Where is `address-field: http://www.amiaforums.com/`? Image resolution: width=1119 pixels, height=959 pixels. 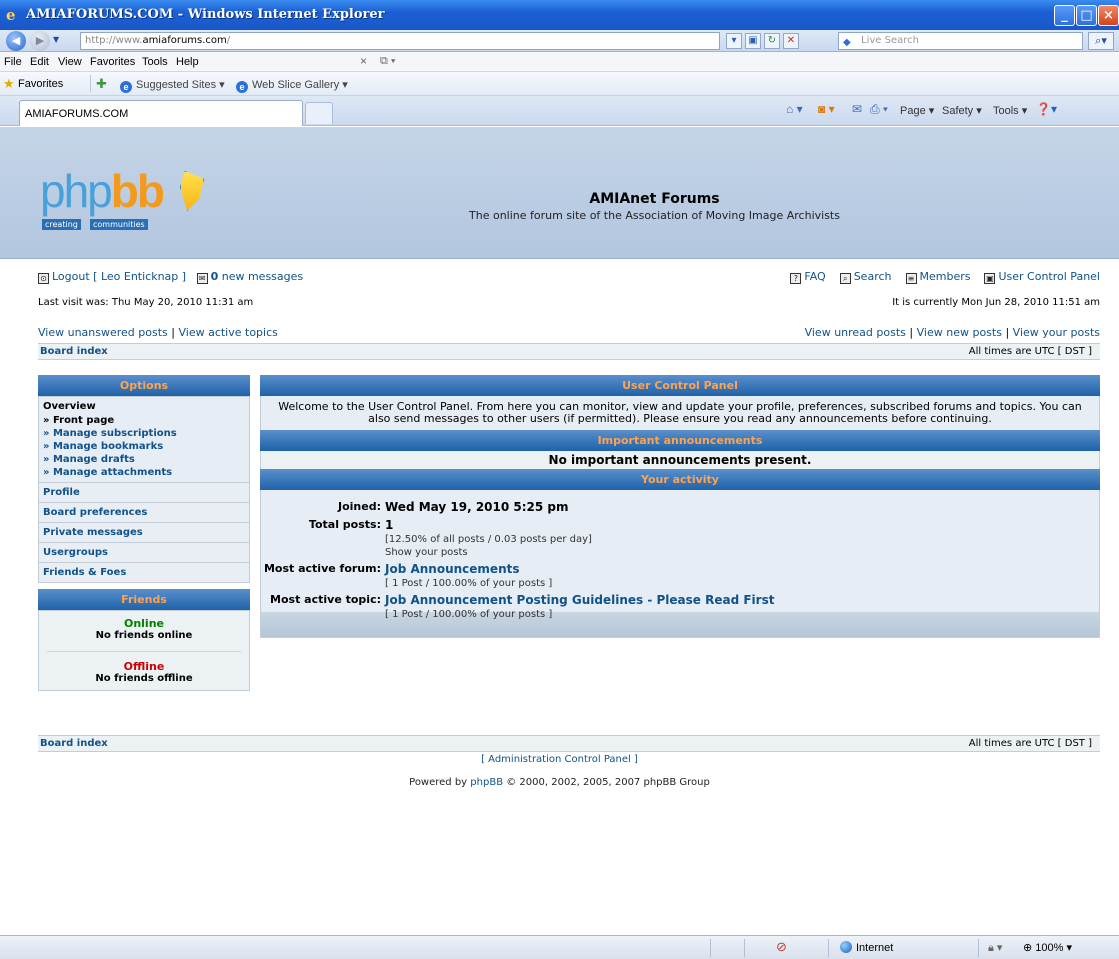
address-field: http://www.amiaforums.com/ is located at coordinates (400, 41).